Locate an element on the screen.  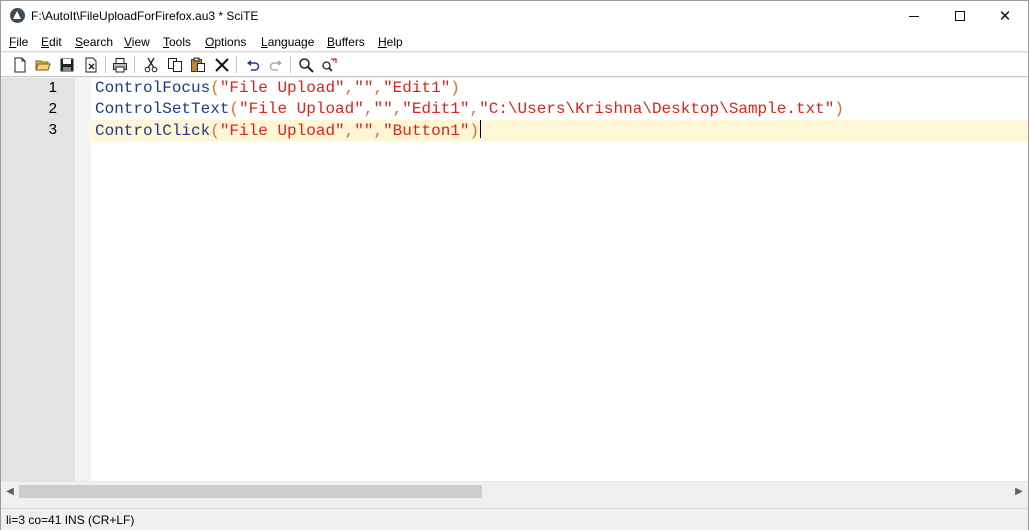
close-file-icon is located at coordinates (90, 64).